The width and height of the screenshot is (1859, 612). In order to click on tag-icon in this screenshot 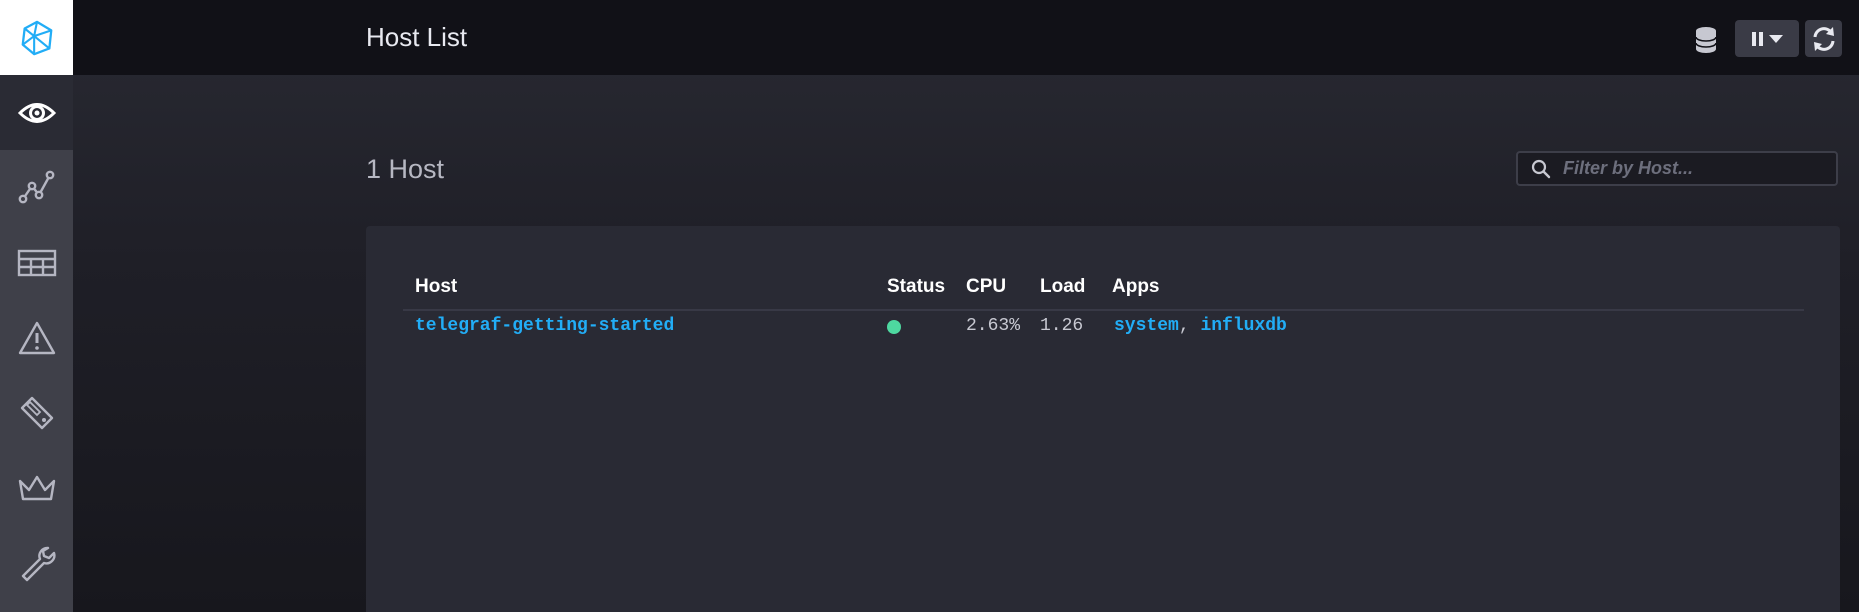, I will do `click(36, 412)`.